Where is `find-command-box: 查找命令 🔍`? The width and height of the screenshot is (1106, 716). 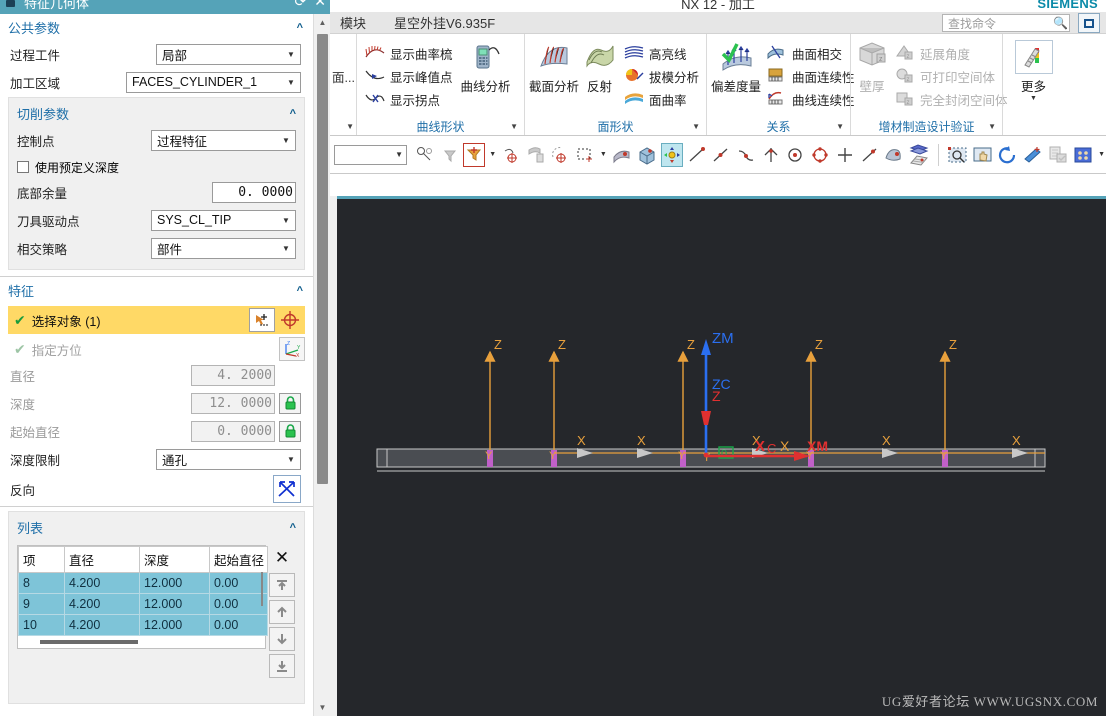 find-command-box: 查找命令 🔍 is located at coordinates (1006, 23).